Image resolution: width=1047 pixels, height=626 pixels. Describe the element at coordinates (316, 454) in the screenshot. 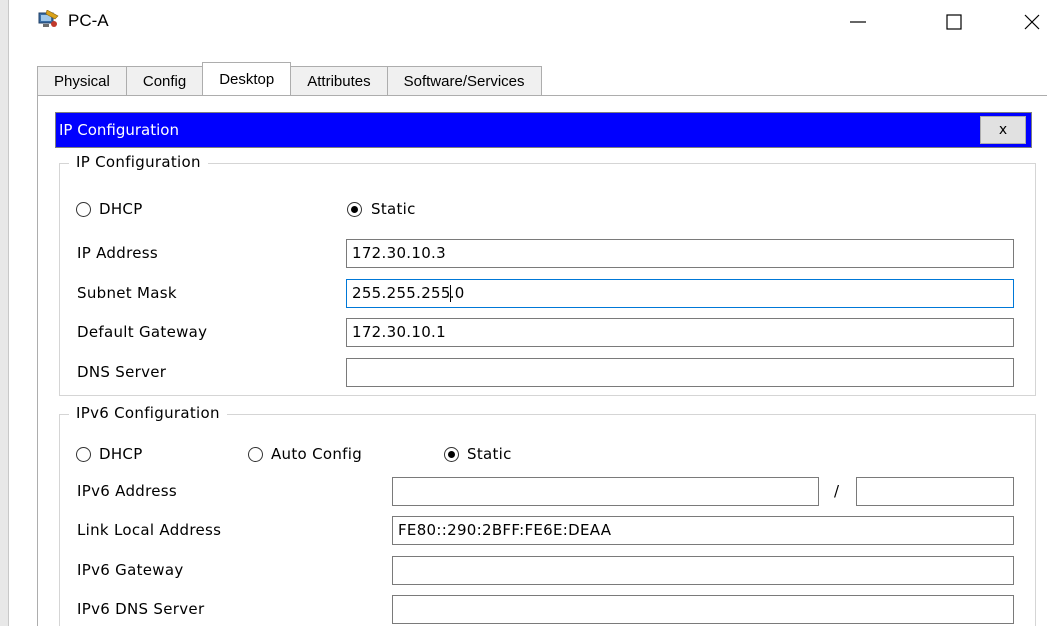

I see `ipv6-auto-config-label: Auto Config` at that location.